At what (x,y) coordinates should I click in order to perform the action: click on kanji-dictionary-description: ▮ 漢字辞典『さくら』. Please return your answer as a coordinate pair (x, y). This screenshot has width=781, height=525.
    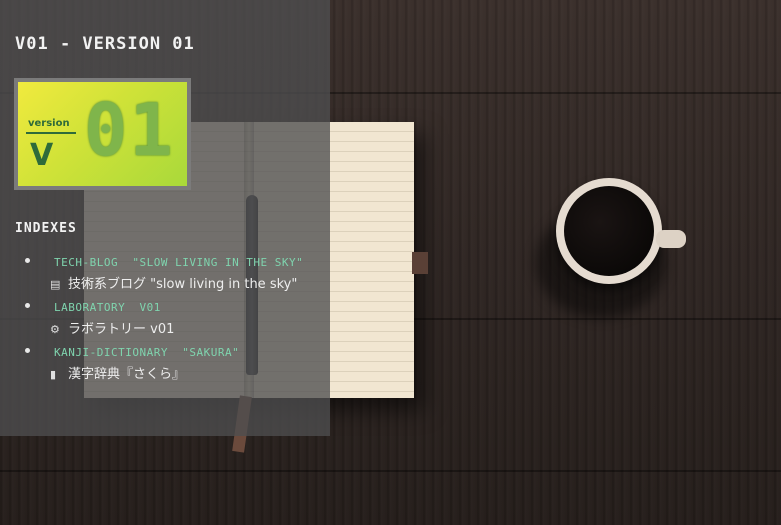
    Looking at the image, I should click on (162, 375).